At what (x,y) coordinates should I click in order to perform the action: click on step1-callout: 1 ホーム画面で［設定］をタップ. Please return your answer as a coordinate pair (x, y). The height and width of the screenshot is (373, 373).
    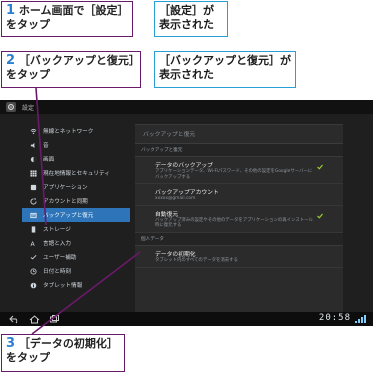
    Looking at the image, I should click on (67, 19).